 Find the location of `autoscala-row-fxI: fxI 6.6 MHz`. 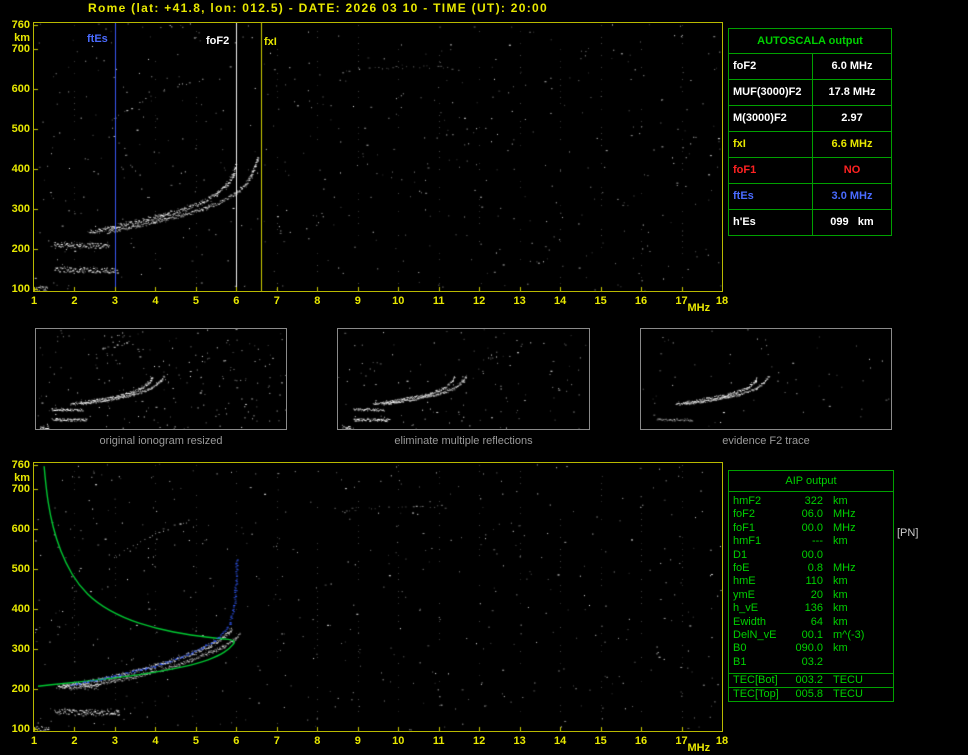

autoscala-row-fxI: fxI 6.6 MHz is located at coordinates (810, 145).